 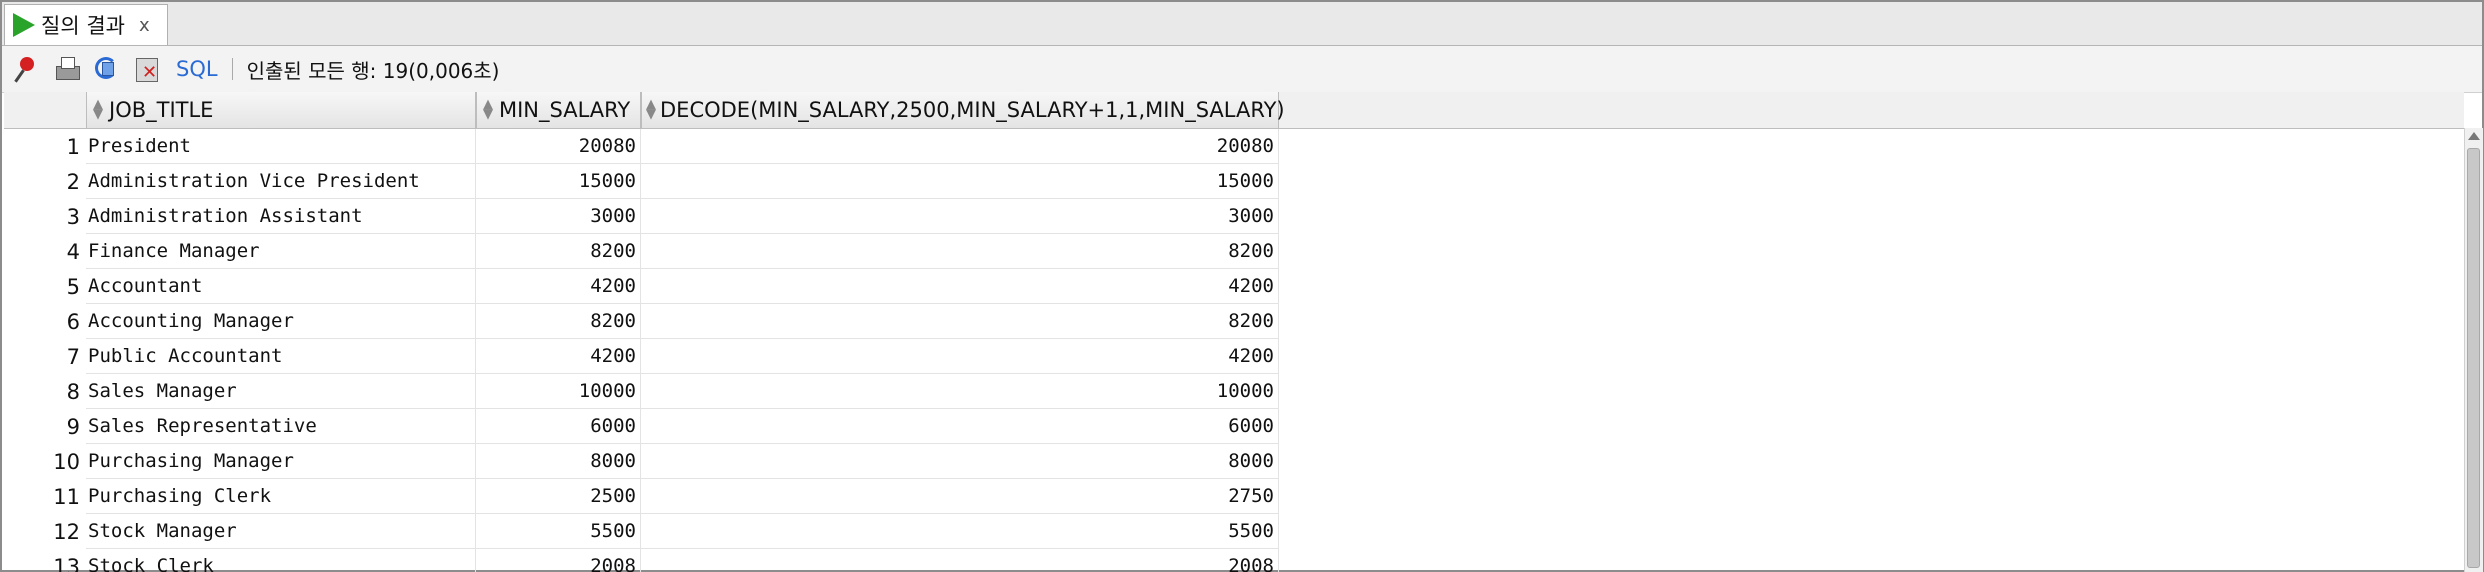 What do you see at coordinates (232, 69) in the screenshot?
I see `toolbar-separator` at bounding box center [232, 69].